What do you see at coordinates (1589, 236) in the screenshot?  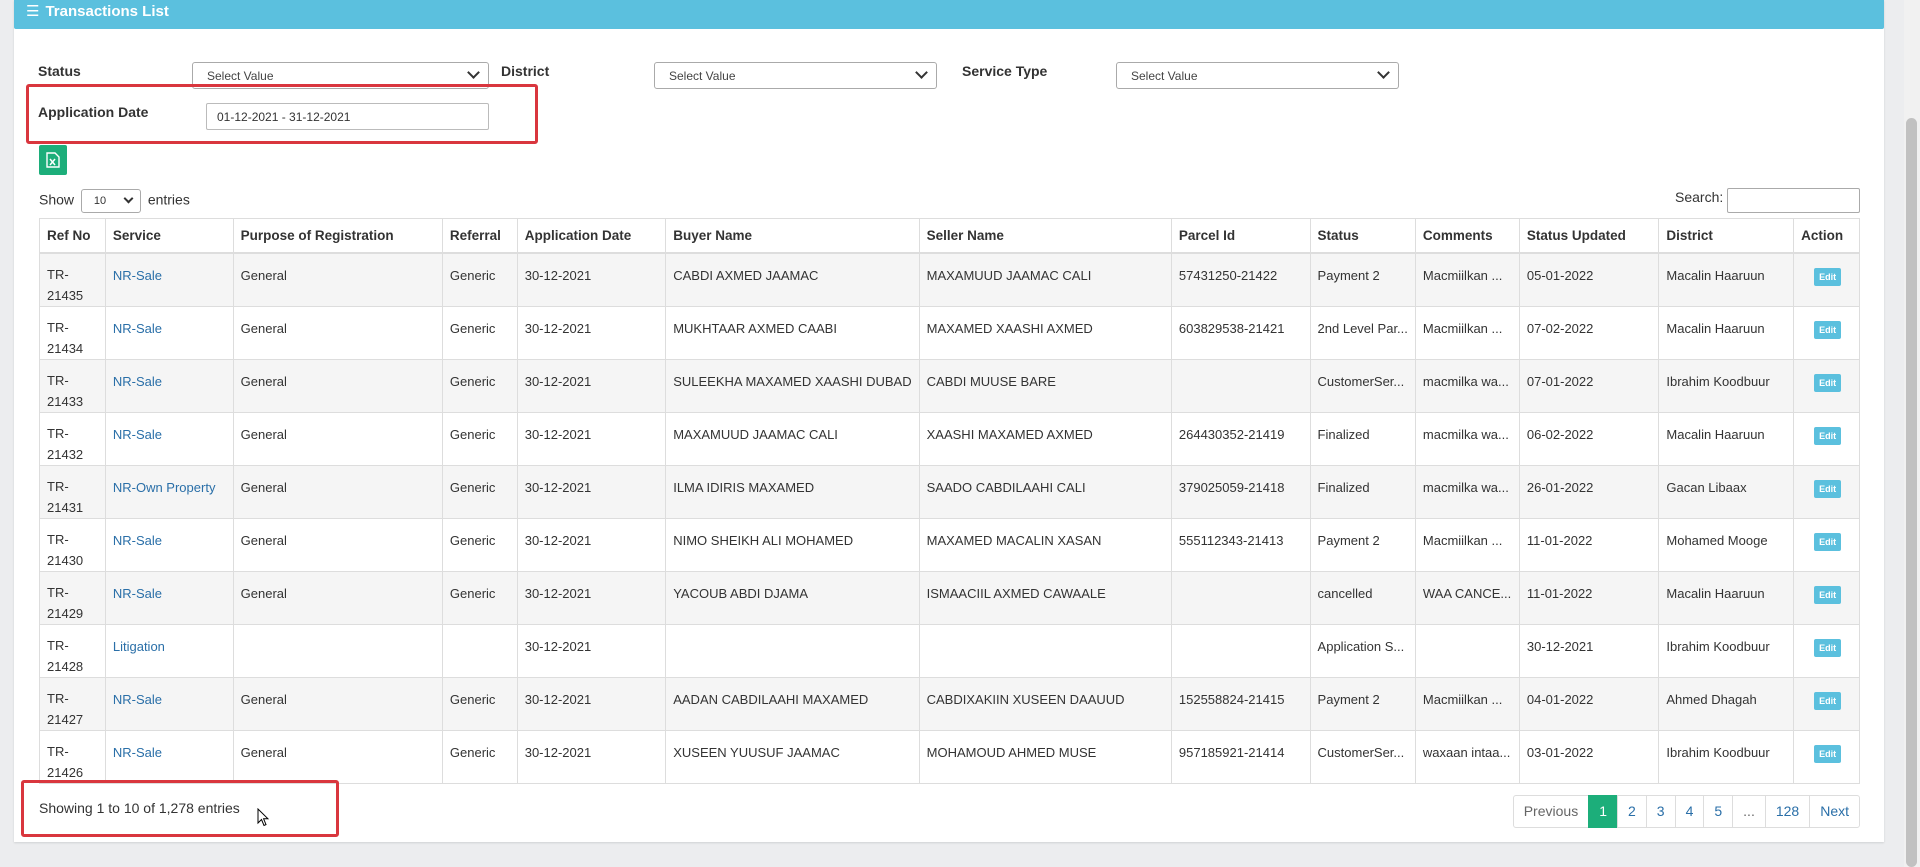 I see `column-header: Status Updated` at bounding box center [1589, 236].